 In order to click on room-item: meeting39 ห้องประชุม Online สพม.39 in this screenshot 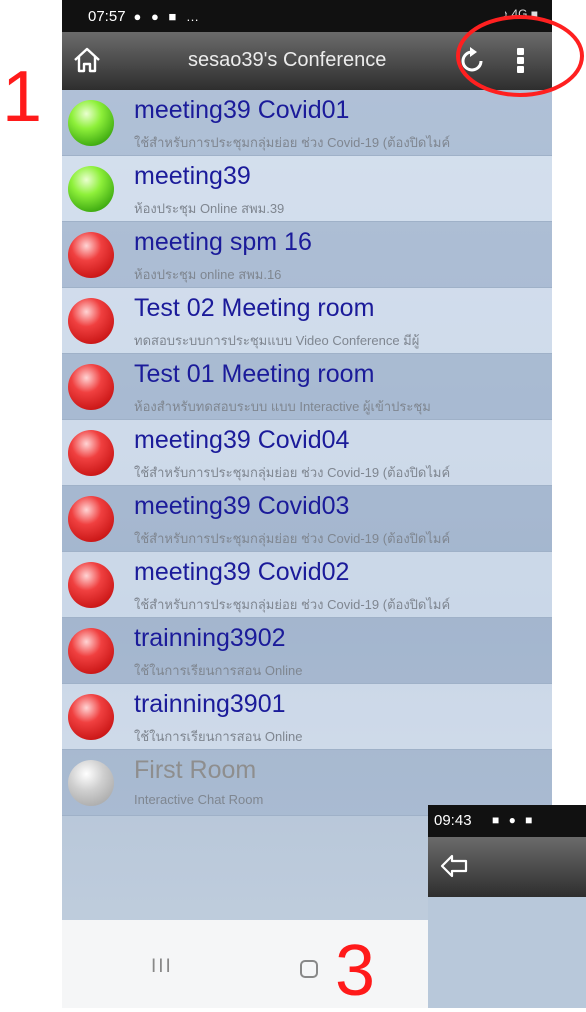, I will do `click(307, 189)`.